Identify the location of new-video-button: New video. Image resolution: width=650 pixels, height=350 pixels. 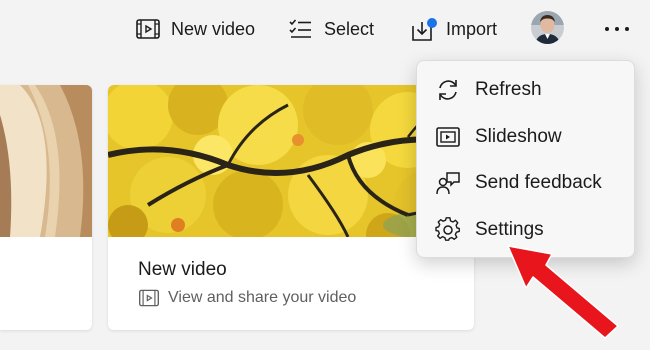
(195, 29).